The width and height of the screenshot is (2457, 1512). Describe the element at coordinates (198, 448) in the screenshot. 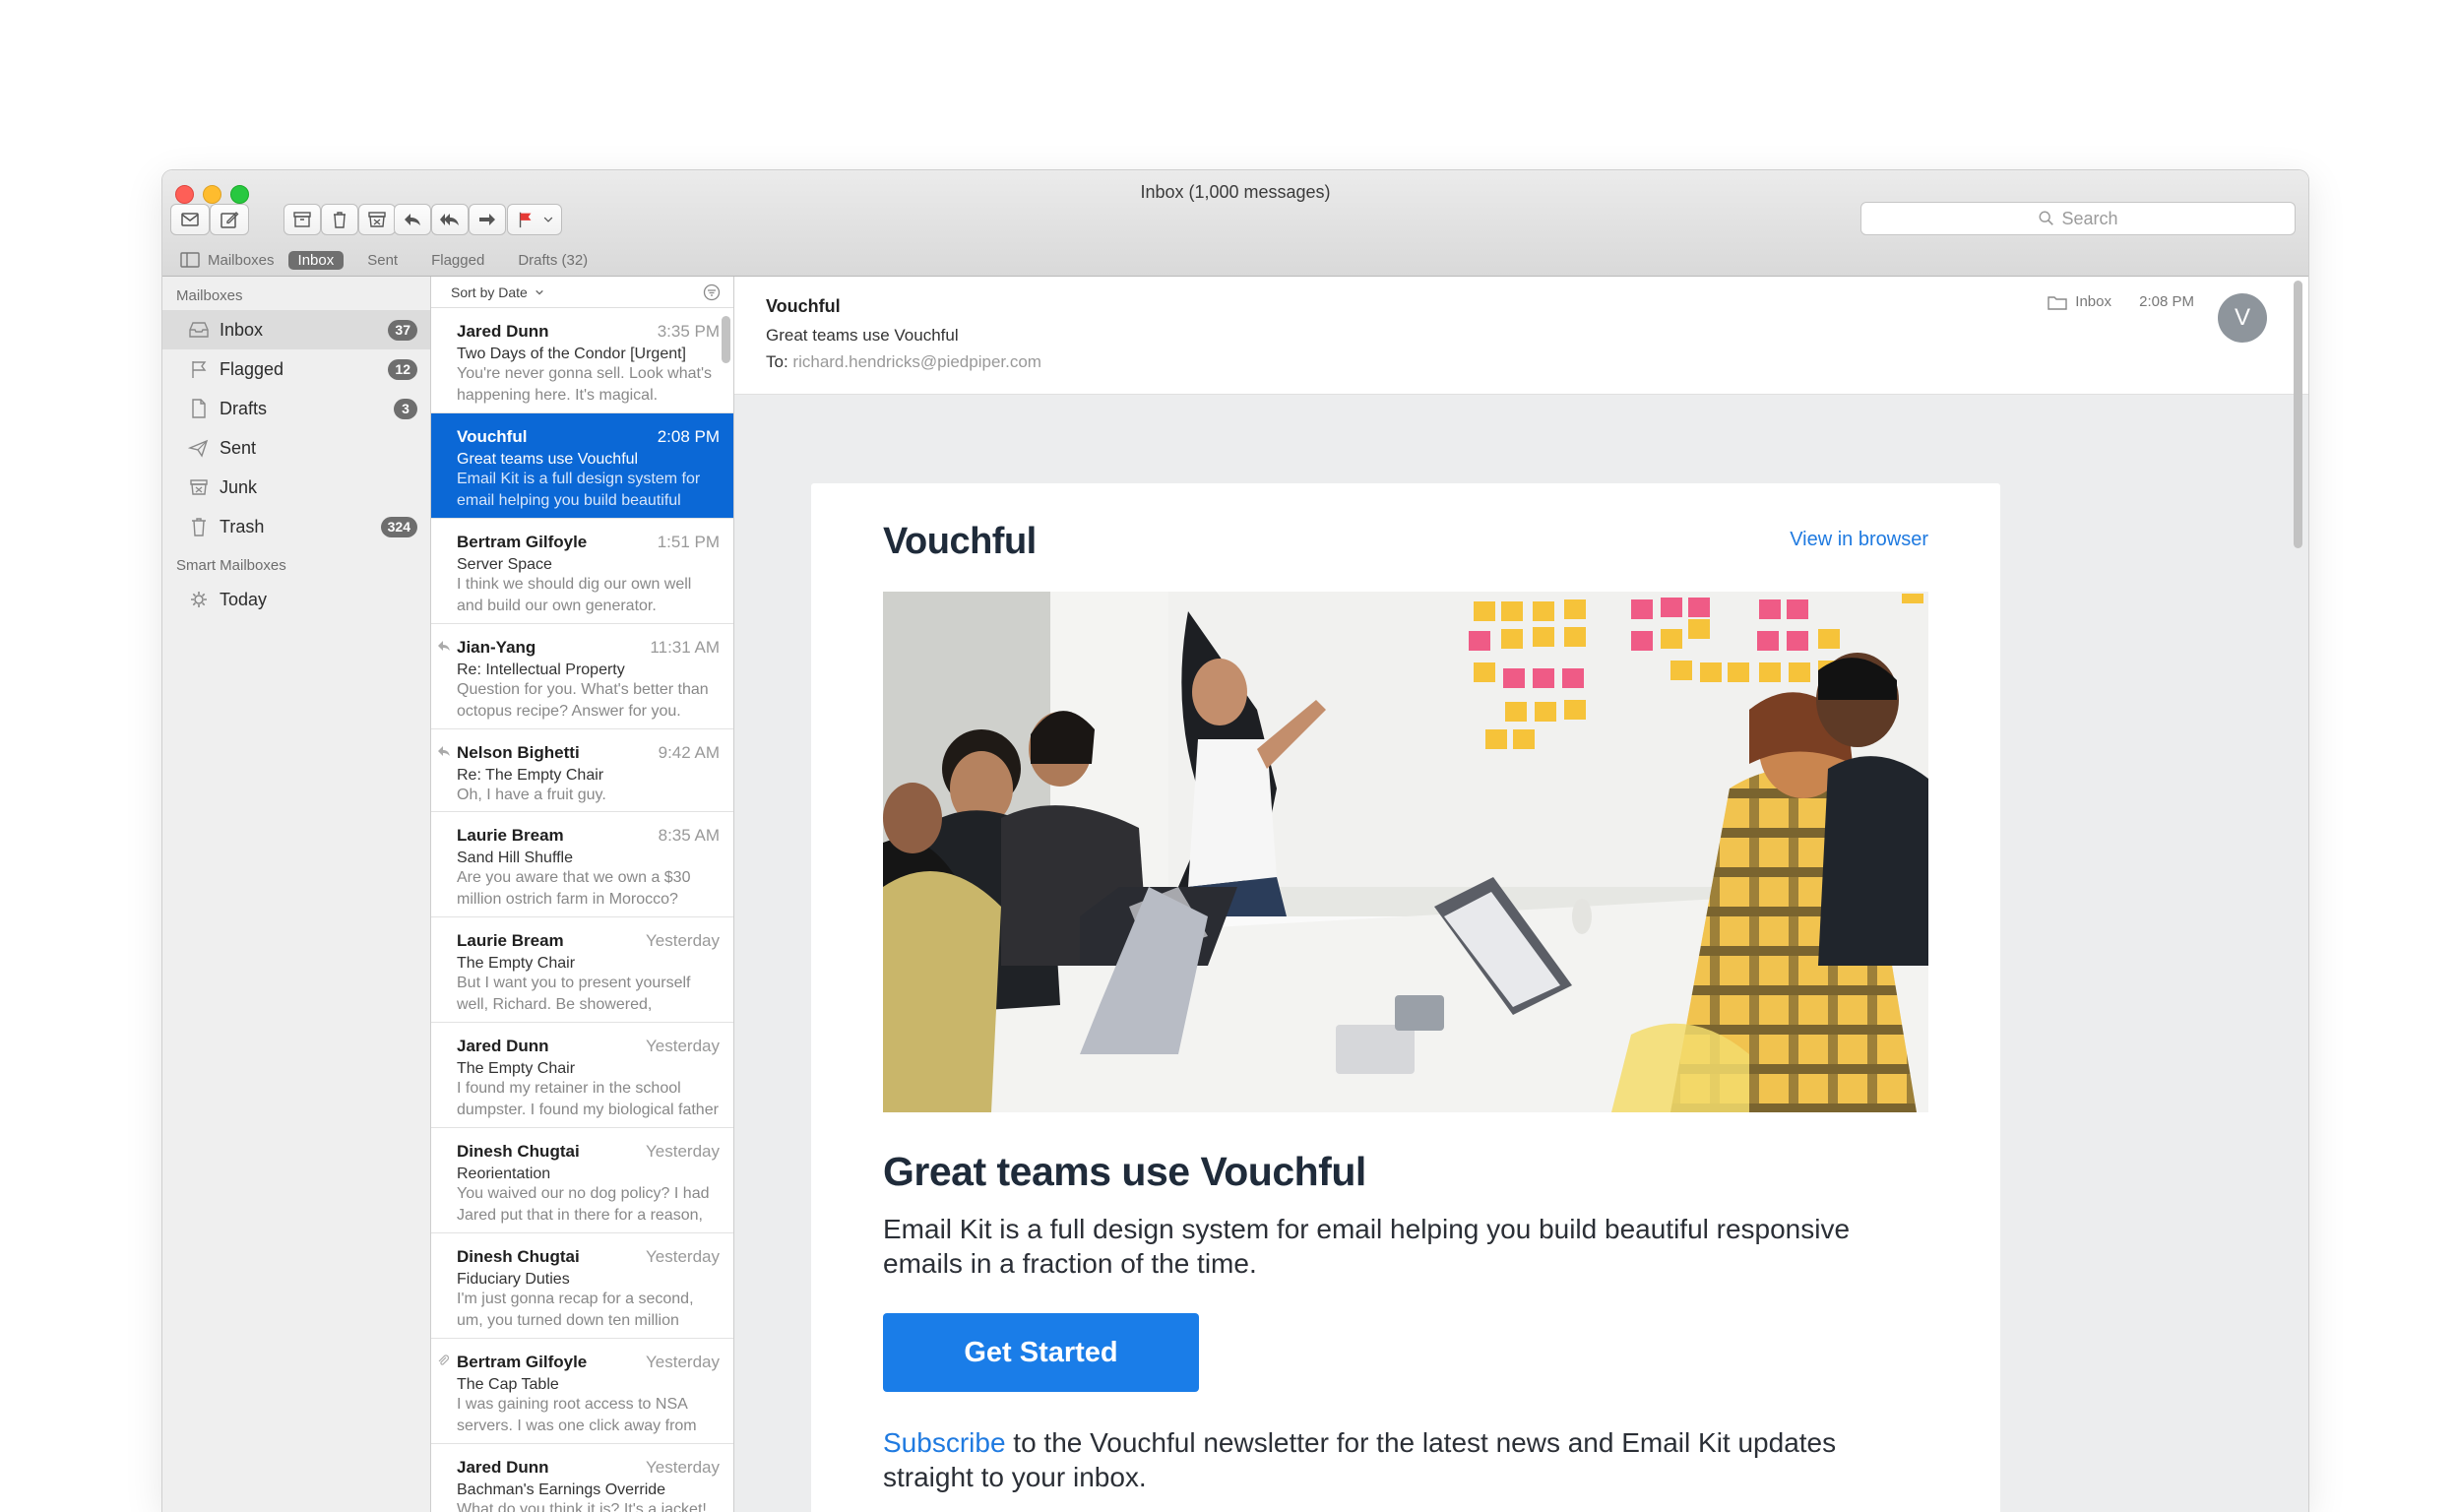

I see `paper-plane-icon` at that location.